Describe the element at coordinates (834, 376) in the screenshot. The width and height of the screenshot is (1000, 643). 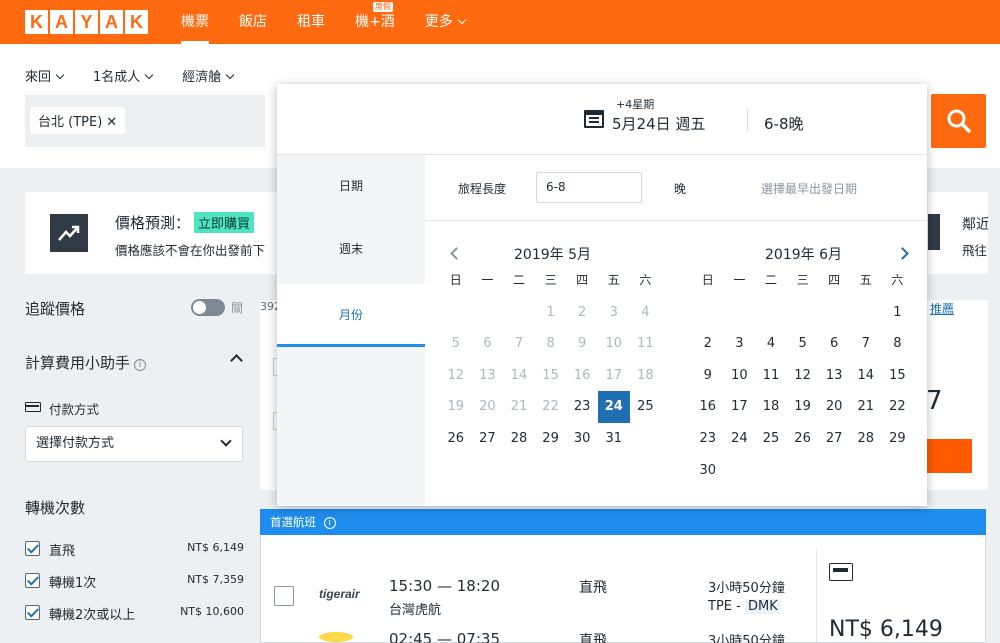
I see `day-cell: 13` at that location.